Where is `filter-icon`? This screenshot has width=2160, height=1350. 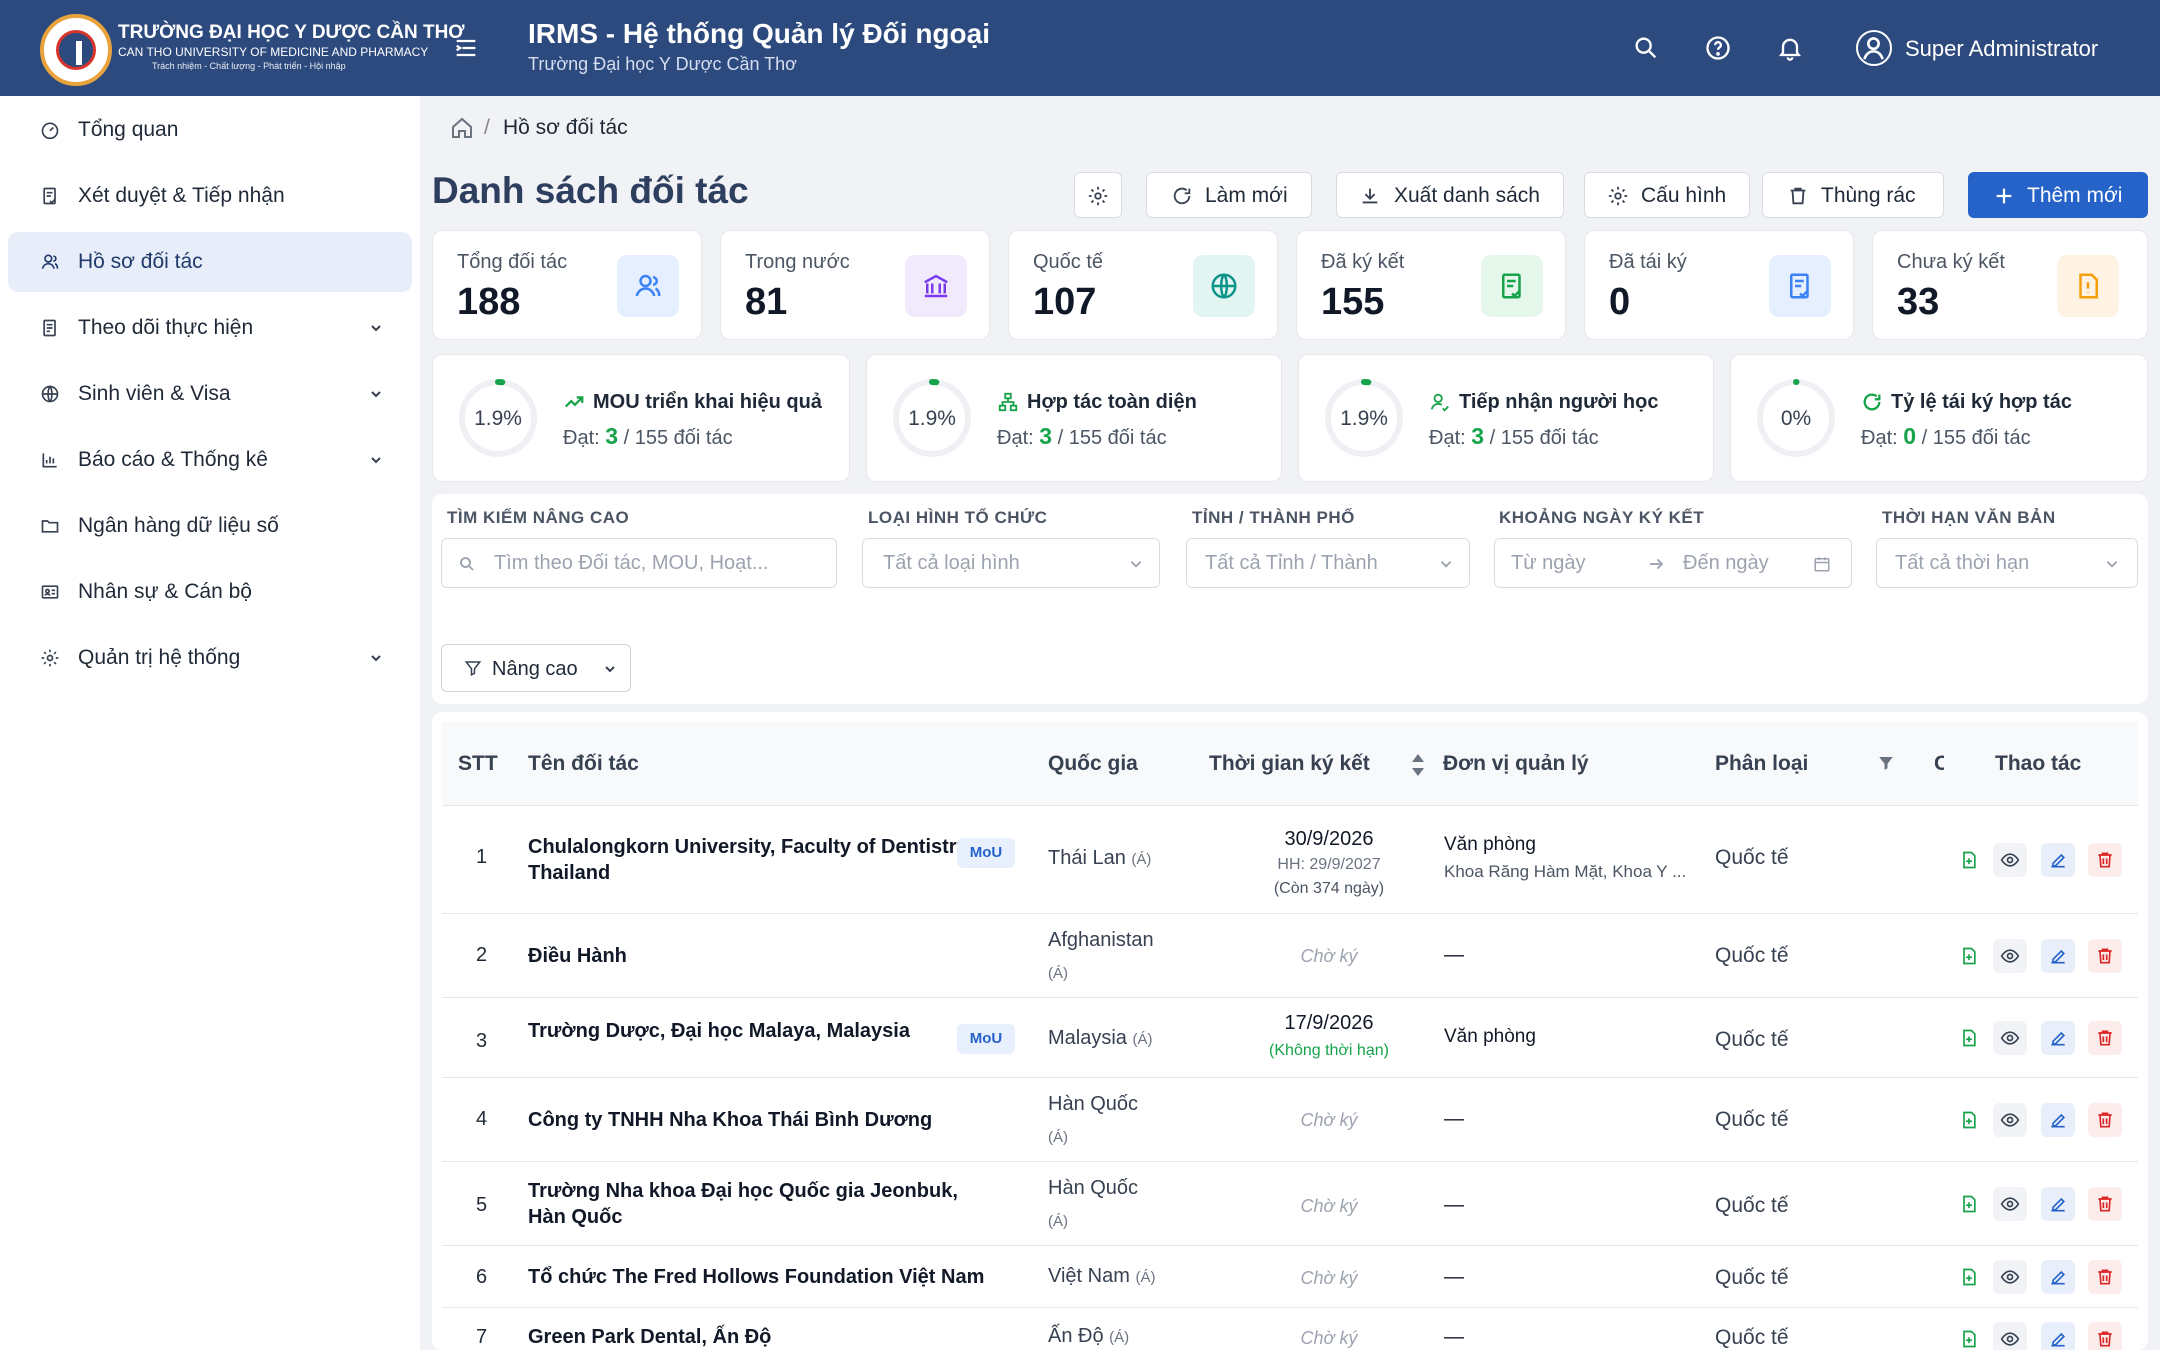
filter-icon is located at coordinates (1886, 763).